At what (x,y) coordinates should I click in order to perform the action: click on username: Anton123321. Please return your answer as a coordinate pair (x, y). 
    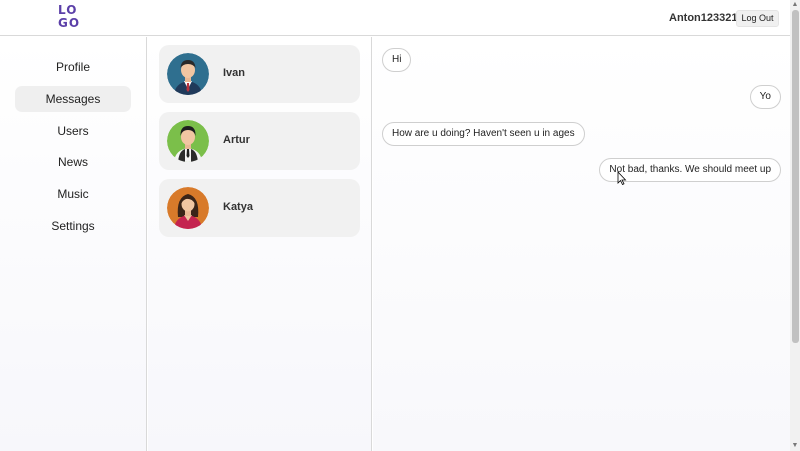
    Looking at the image, I should click on (703, 18).